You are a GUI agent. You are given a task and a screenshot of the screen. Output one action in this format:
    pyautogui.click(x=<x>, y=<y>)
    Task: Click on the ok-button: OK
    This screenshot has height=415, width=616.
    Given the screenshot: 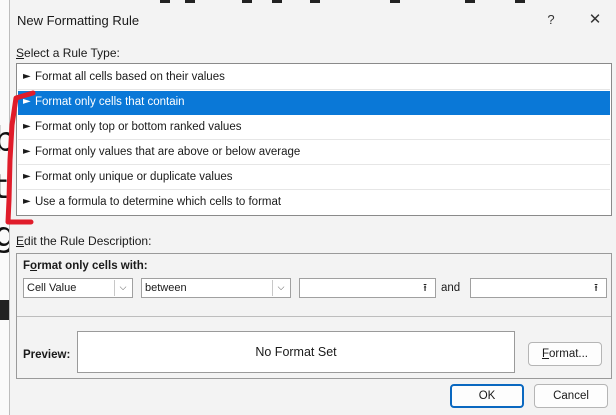 What is the action you would take?
    pyautogui.click(x=487, y=396)
    